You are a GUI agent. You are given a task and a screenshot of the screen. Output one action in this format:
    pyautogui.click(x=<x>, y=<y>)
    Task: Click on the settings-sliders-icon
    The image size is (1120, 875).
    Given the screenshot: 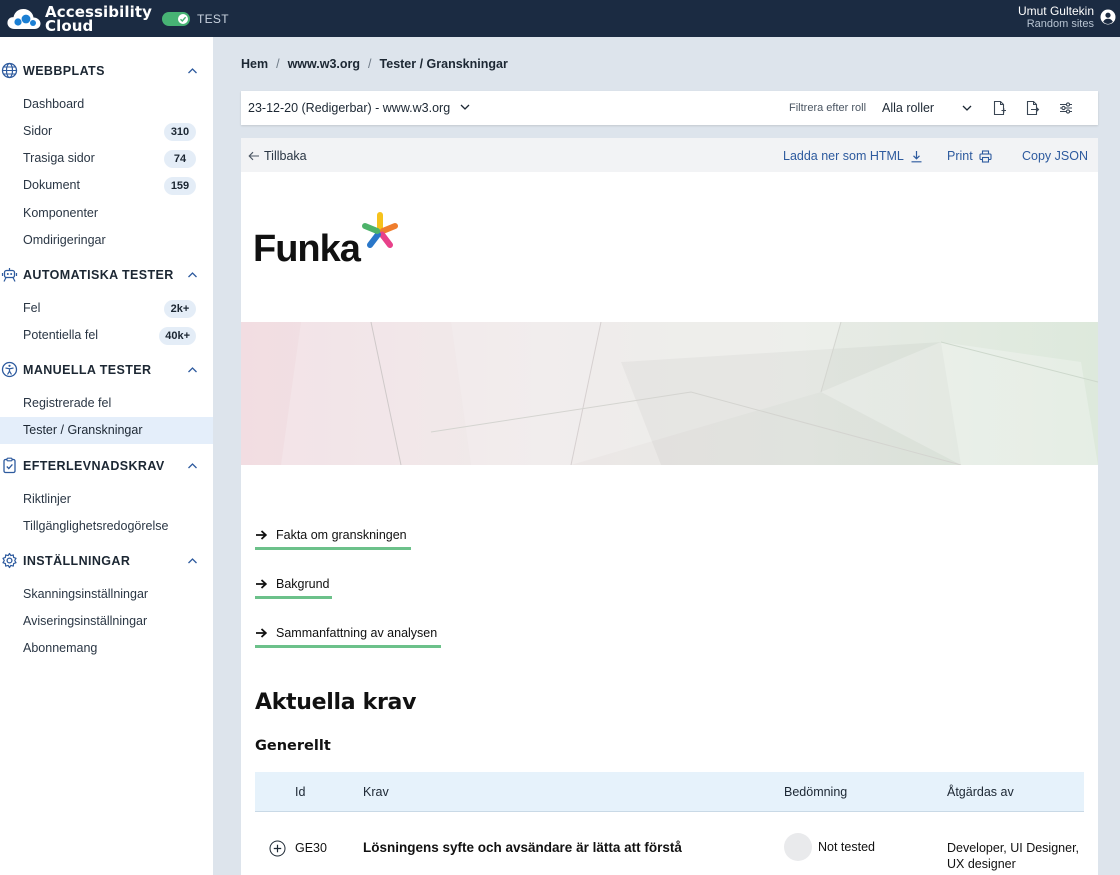 What is the action you would take?
    pyautogui.click(x=1066, y=108)
    